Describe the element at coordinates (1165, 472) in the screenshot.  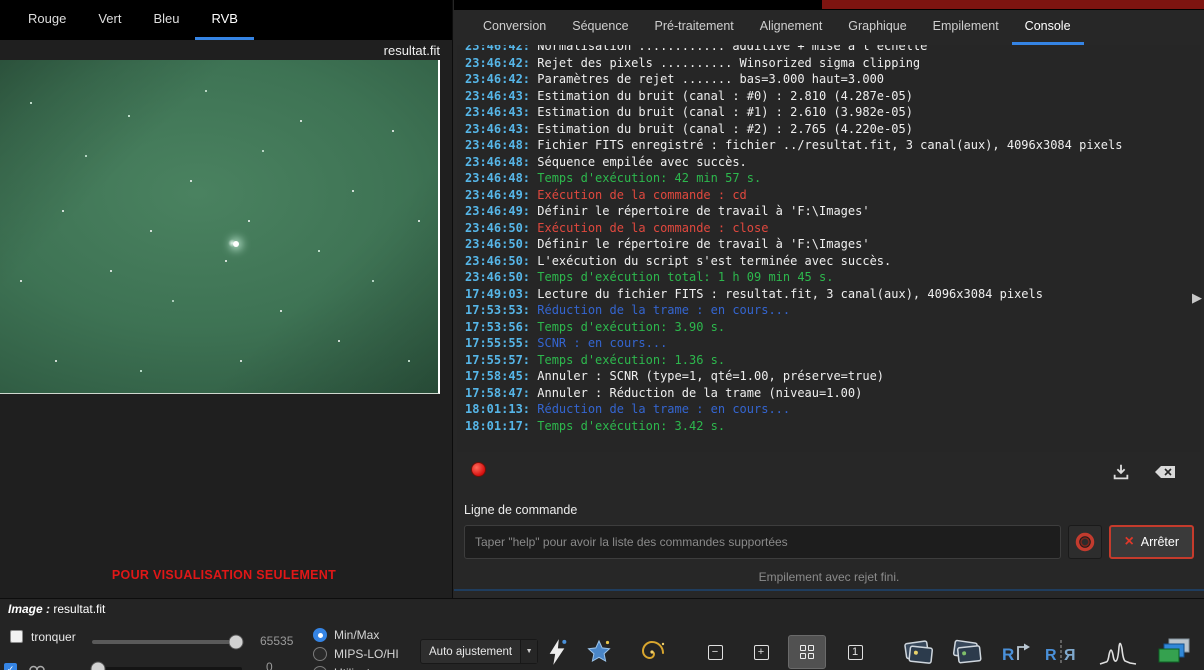
I see `clear-console-button` at that location.